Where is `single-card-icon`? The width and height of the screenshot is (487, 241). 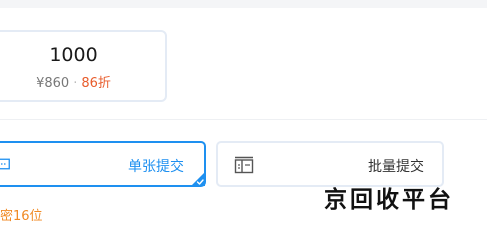
single-card-icon is located at coordinates (5, 164).